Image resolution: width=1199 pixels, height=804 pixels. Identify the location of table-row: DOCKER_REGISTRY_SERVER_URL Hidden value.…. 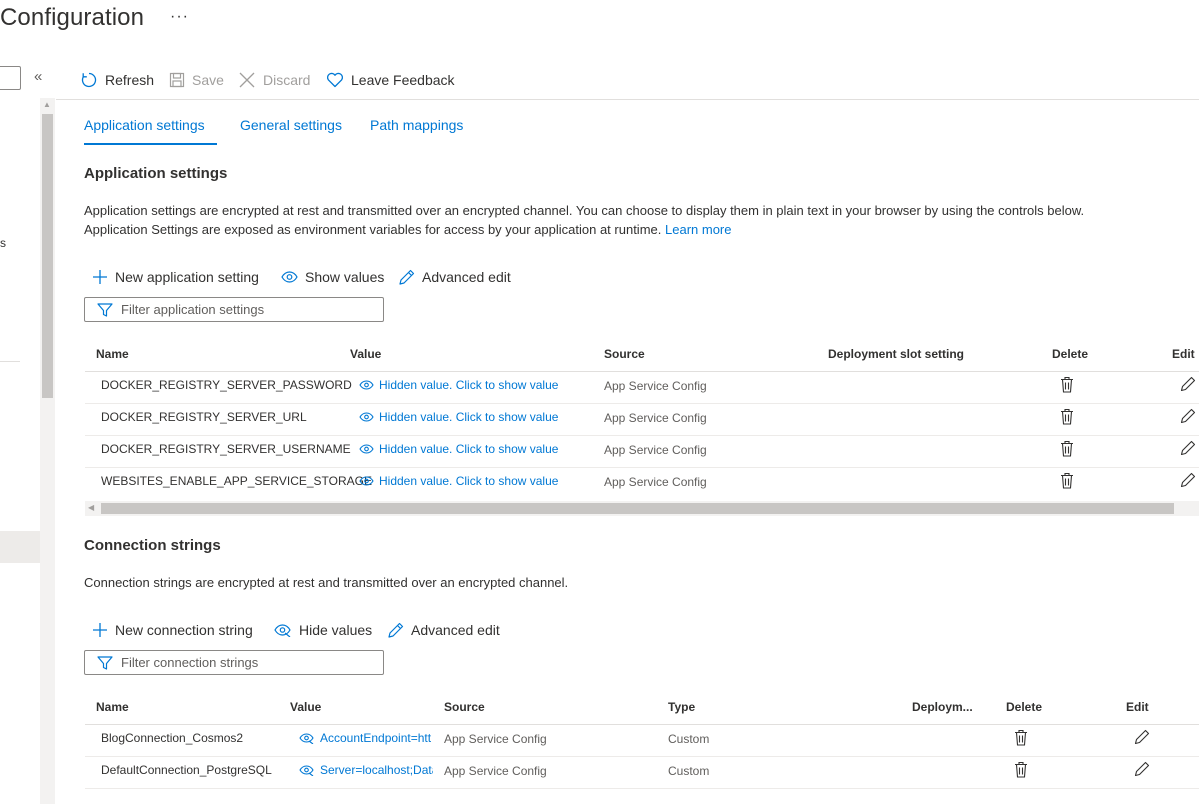
(642, 420).